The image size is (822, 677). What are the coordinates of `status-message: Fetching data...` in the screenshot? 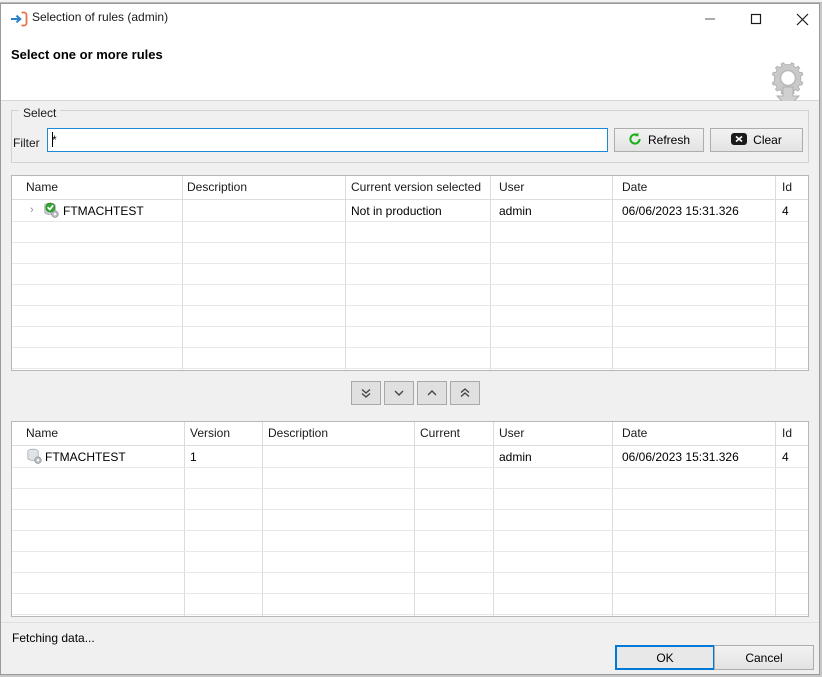 It's located at (53, 638).